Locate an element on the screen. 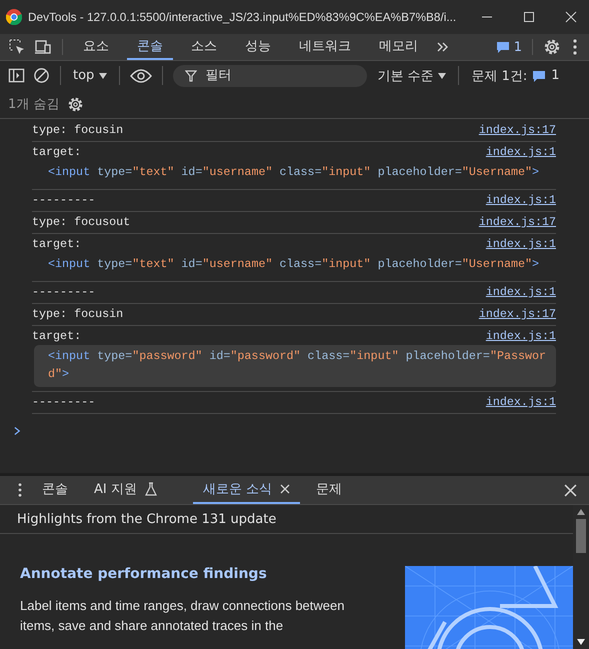 This screenshot has height=649, width=589. drawer-tab: 콘솔 is located at coordinates (55, 490).